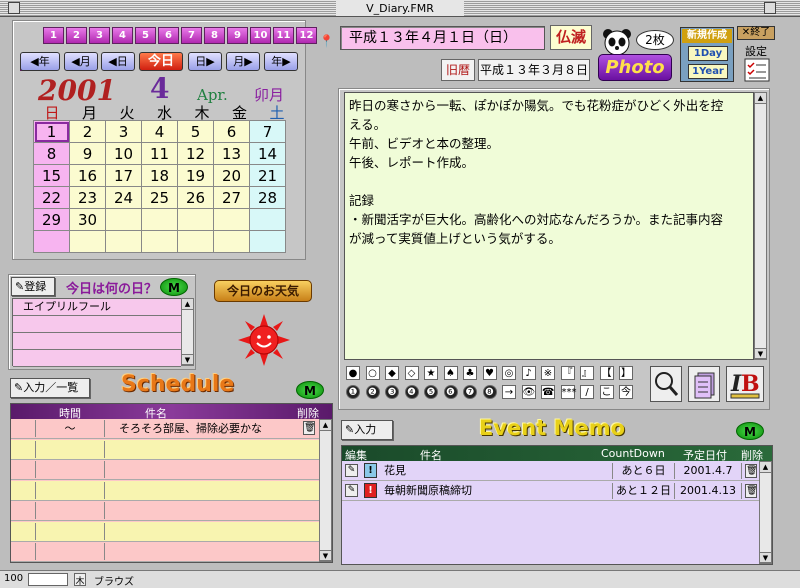 The height and width of the screenshot is (588, 800). I want to click on status-mode-icon: 木, so click(80, 580).